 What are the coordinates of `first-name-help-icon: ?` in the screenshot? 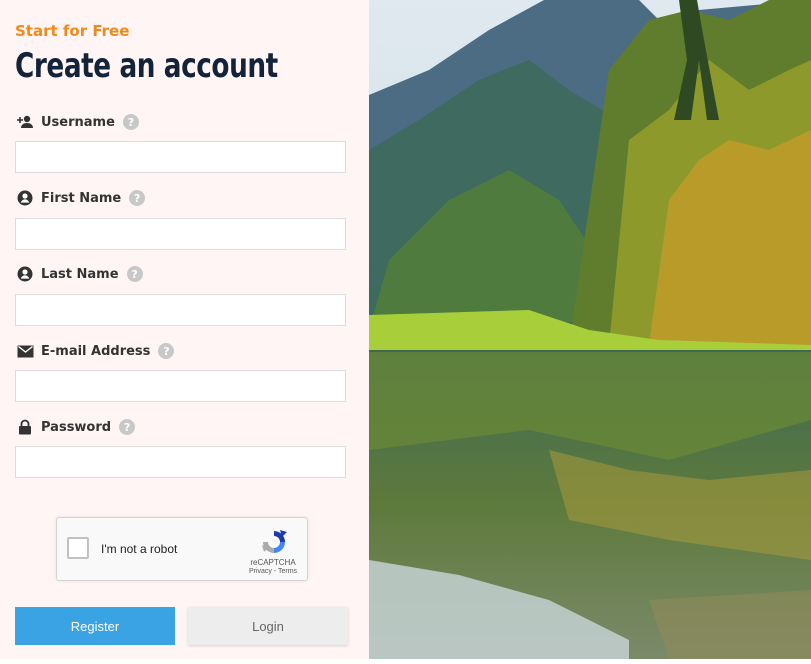 It's located at (137, 198).